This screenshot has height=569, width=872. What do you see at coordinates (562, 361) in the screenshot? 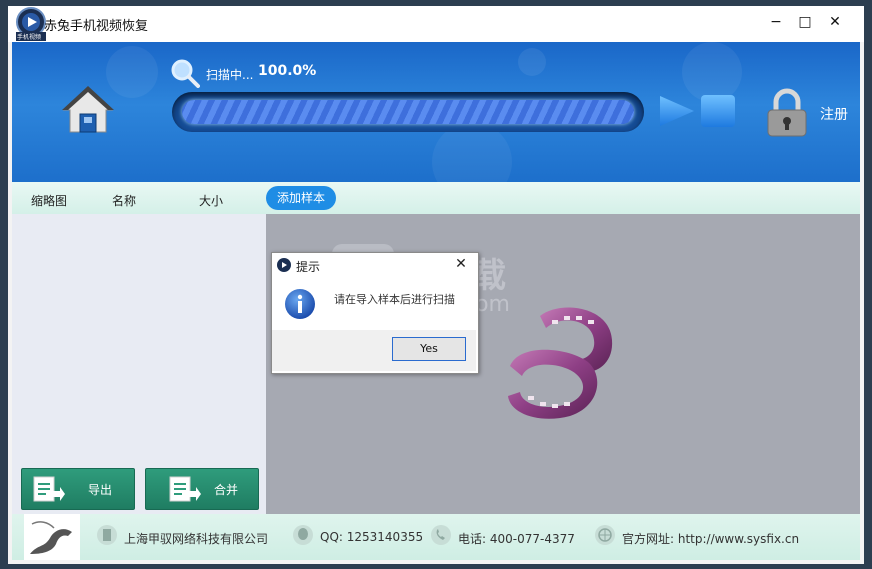
I see `film-reel-icon` at bounding box center [562, 361].